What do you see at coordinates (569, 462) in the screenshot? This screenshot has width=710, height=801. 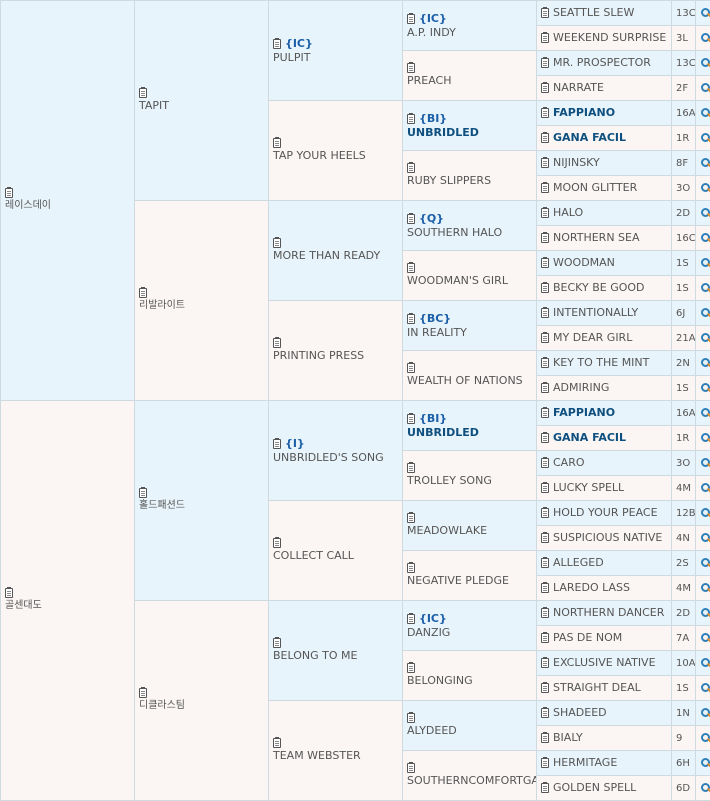 I see `horse-name: CARO` at bounding box center [569, 462].